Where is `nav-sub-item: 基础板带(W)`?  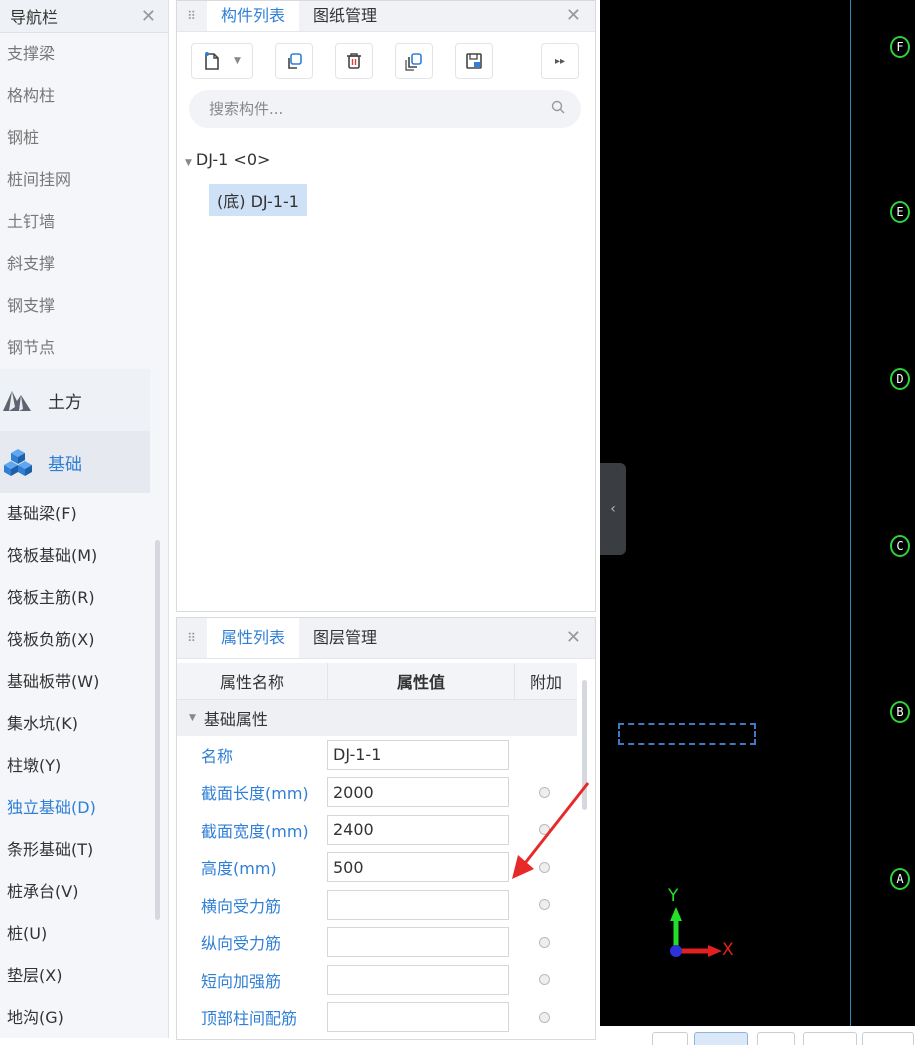
nav-sub-item: 基础板带(W) is located at coordinates (84, 682).